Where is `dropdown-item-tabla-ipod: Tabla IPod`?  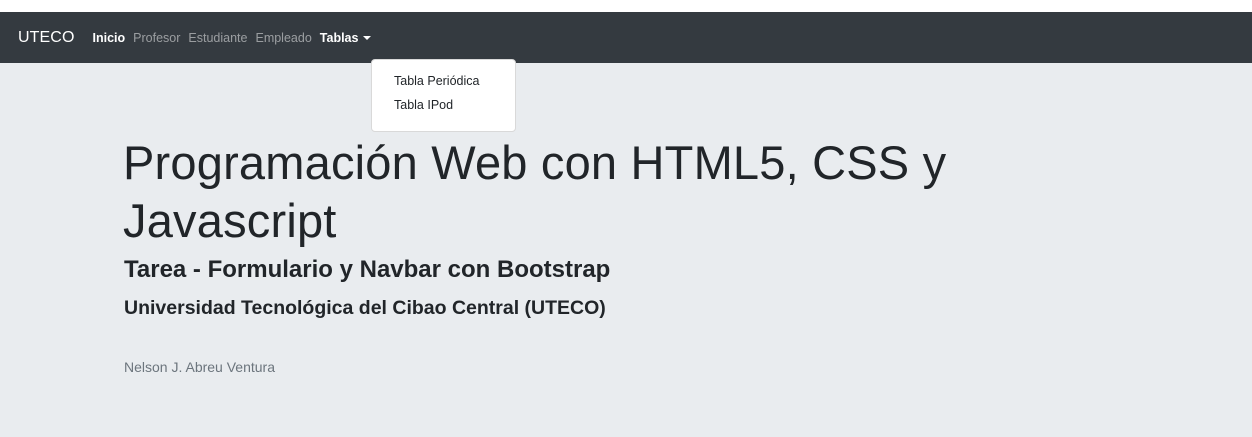
dropdown-item-tabla-ipod: Tabla IPod is located at coordinates (443, 105).